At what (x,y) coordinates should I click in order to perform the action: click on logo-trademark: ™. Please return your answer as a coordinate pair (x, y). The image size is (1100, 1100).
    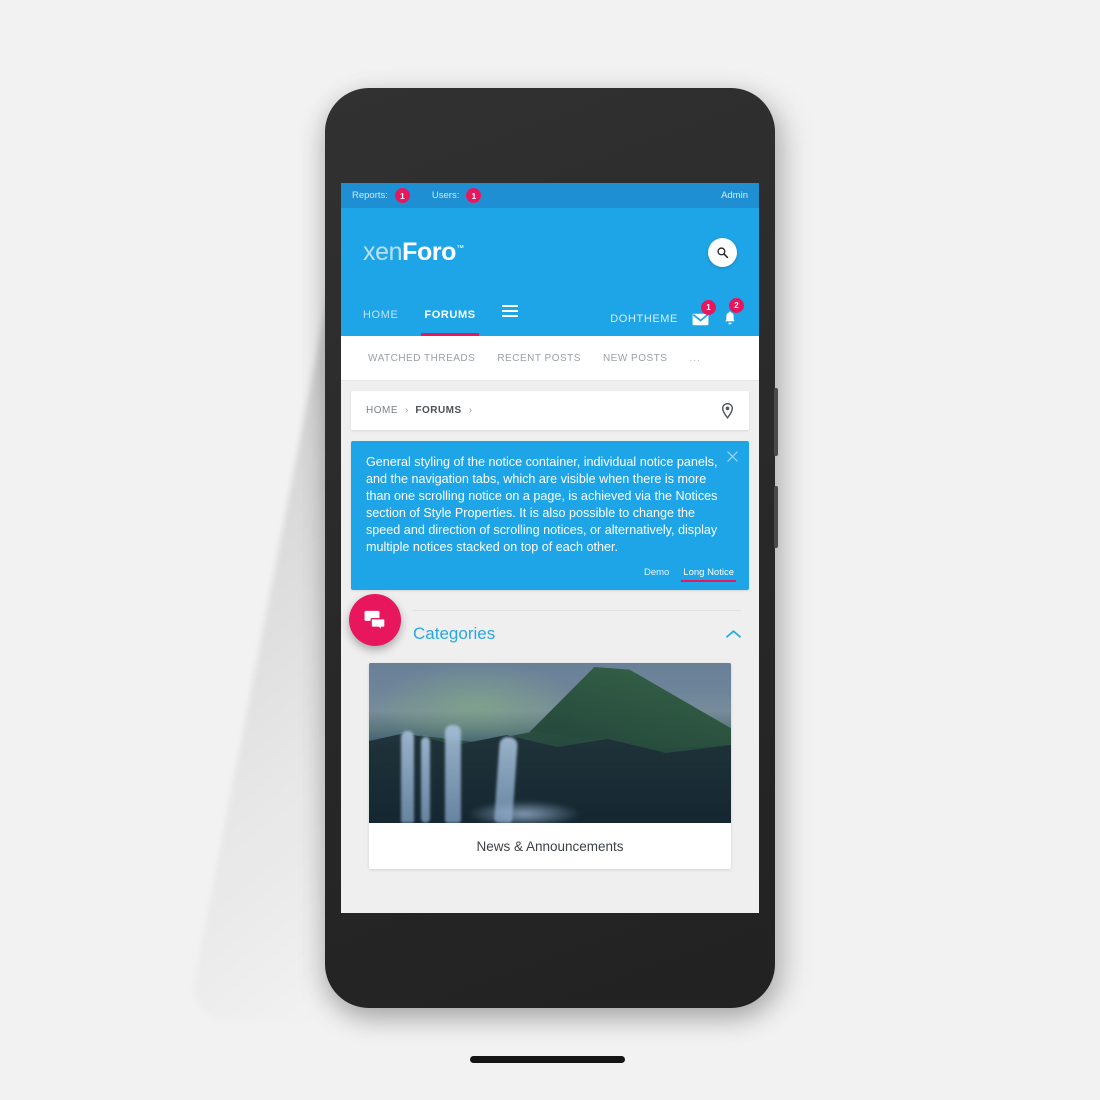
    Looking at the image, I should click on (460, 248).